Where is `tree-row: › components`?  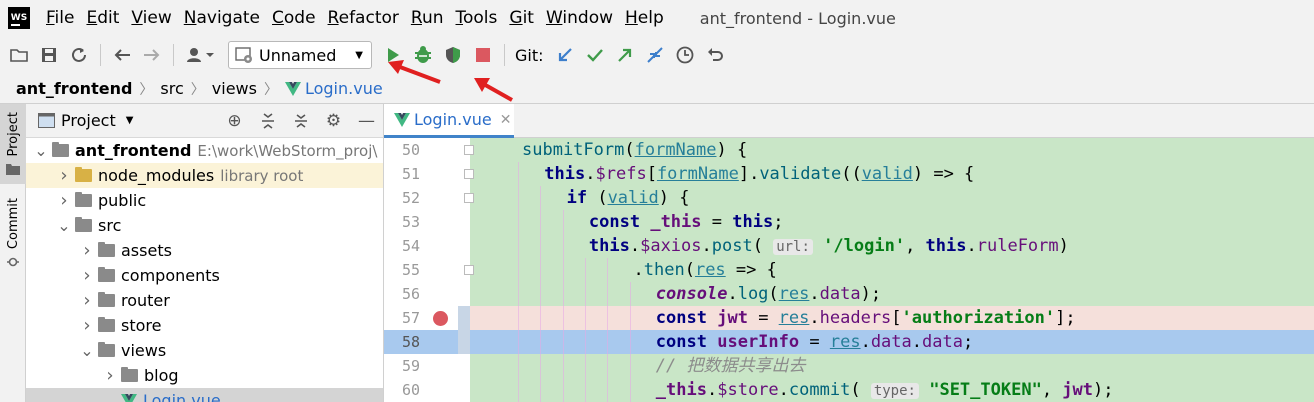
tree-row: › components is located at coordinates (204, 275).